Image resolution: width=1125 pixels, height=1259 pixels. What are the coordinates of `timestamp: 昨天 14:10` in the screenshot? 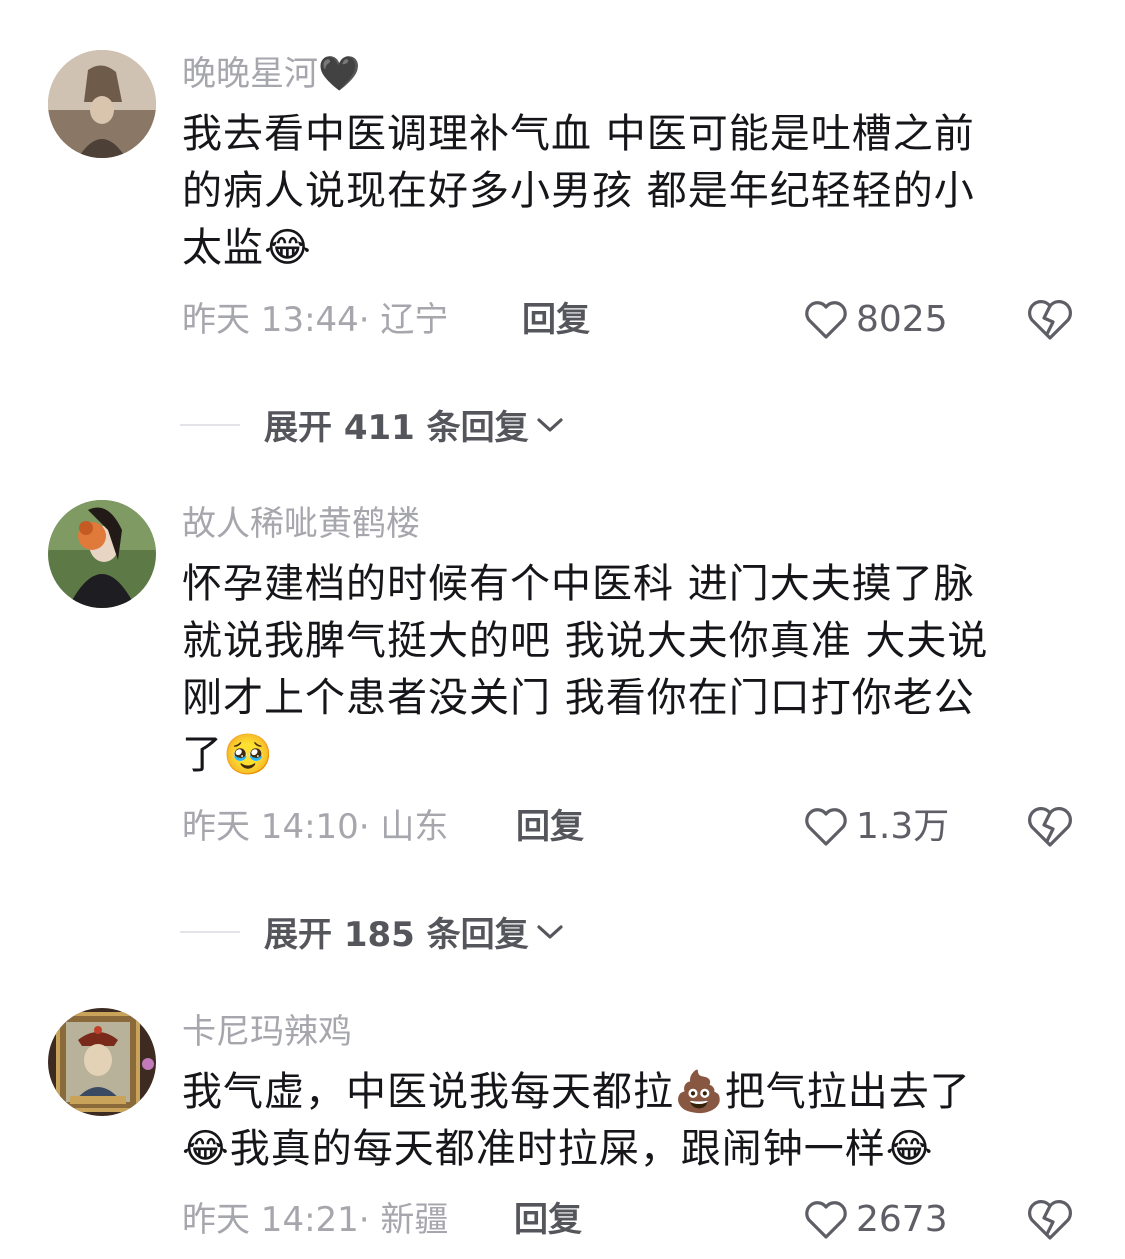 It's located at (270, 827).